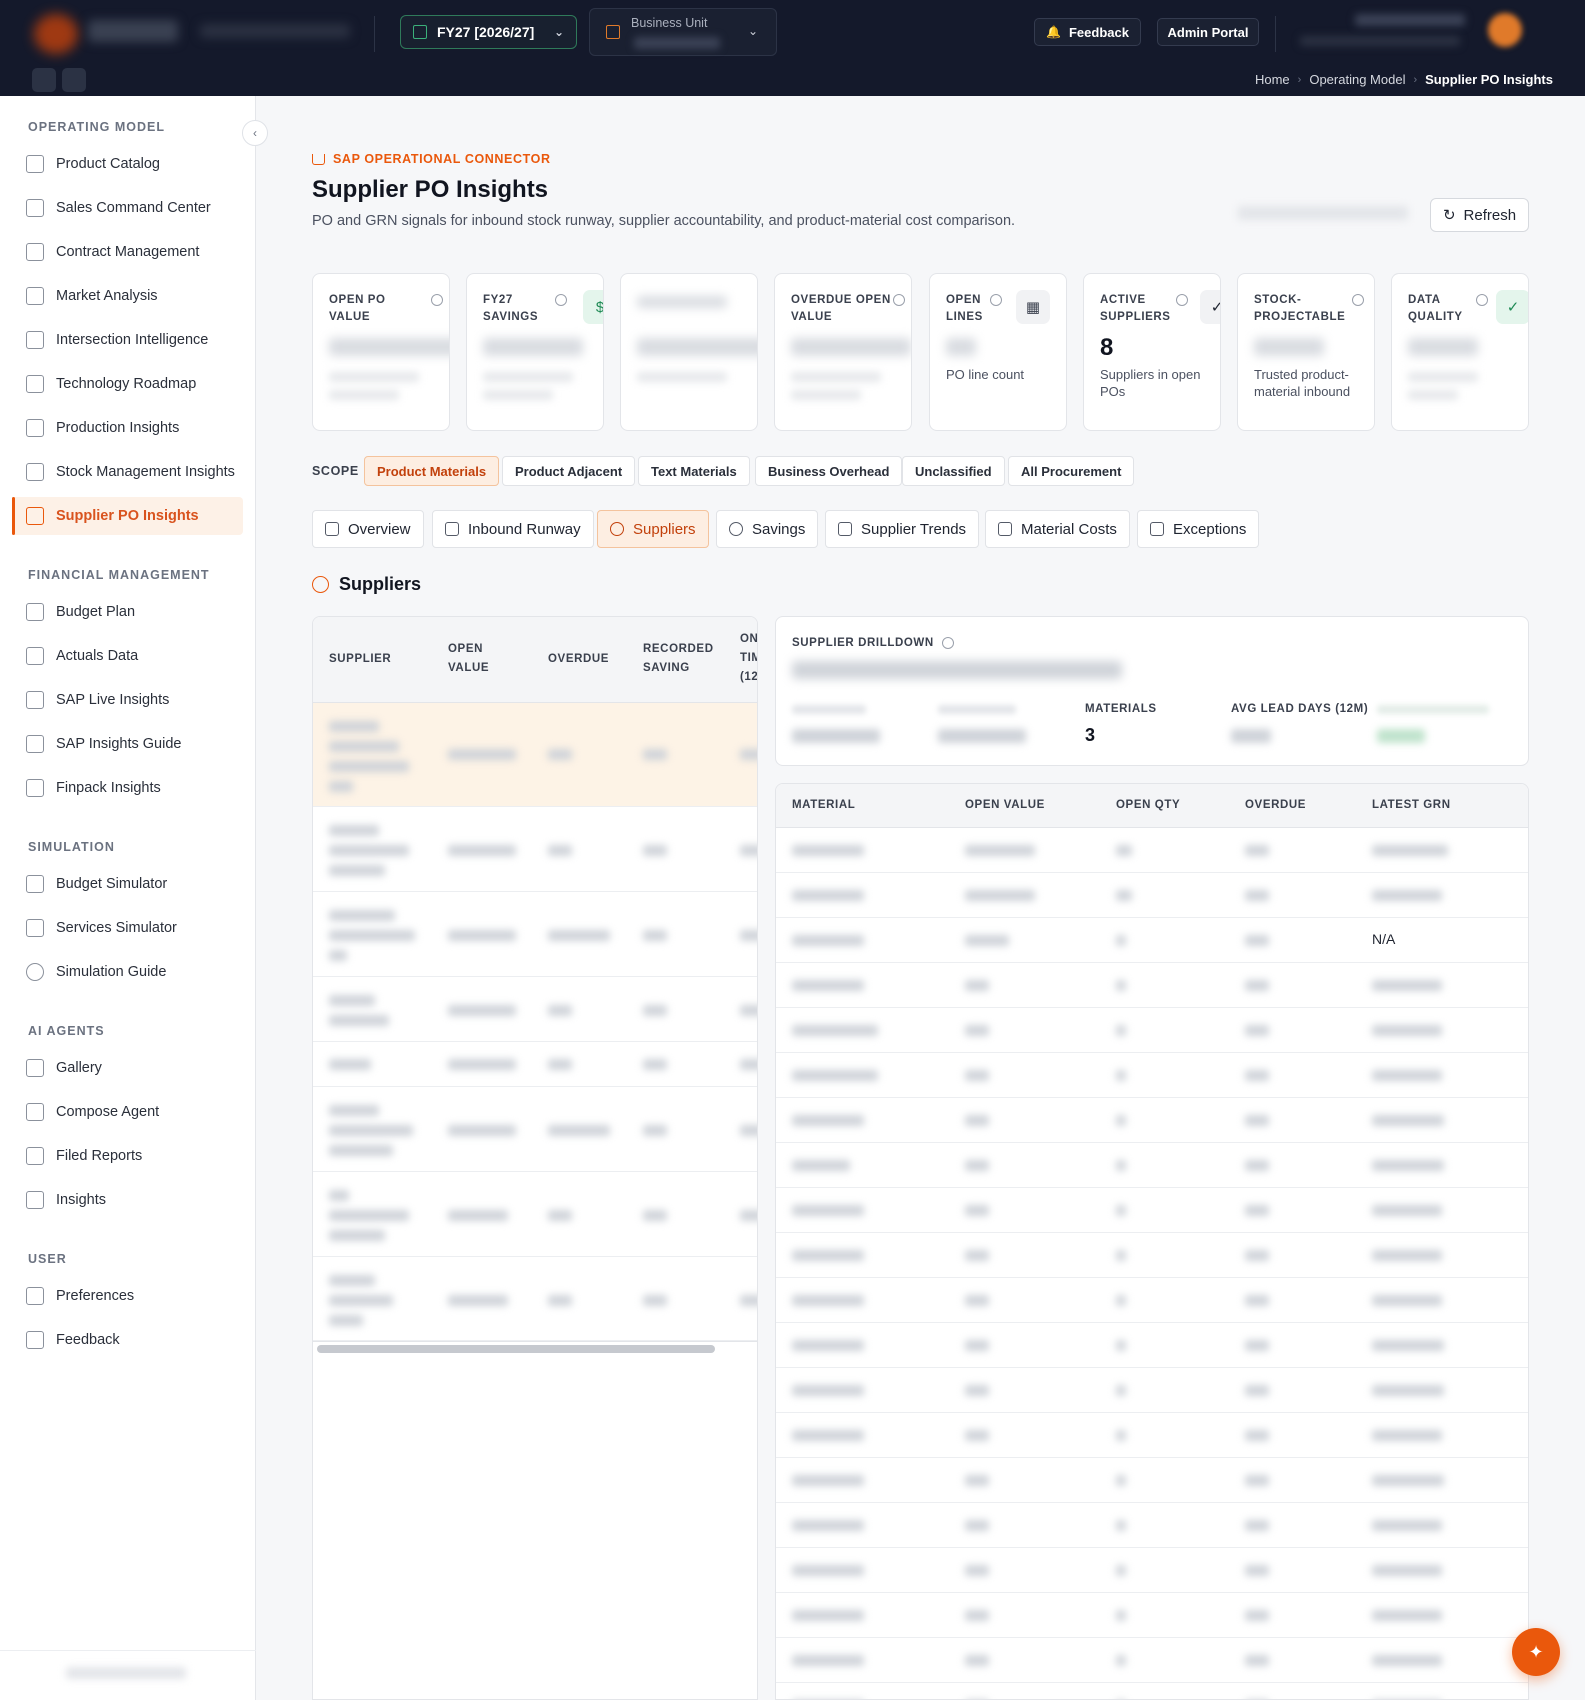 This screenshot has width=1585, height=1700. I want to click on sidebar-item-preferences: Preferences, so click(127, 1296).